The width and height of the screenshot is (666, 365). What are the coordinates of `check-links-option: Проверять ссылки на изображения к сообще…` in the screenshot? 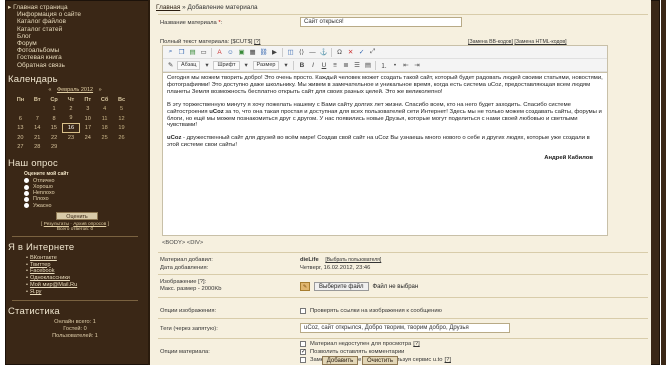 It's located at (371, 311).